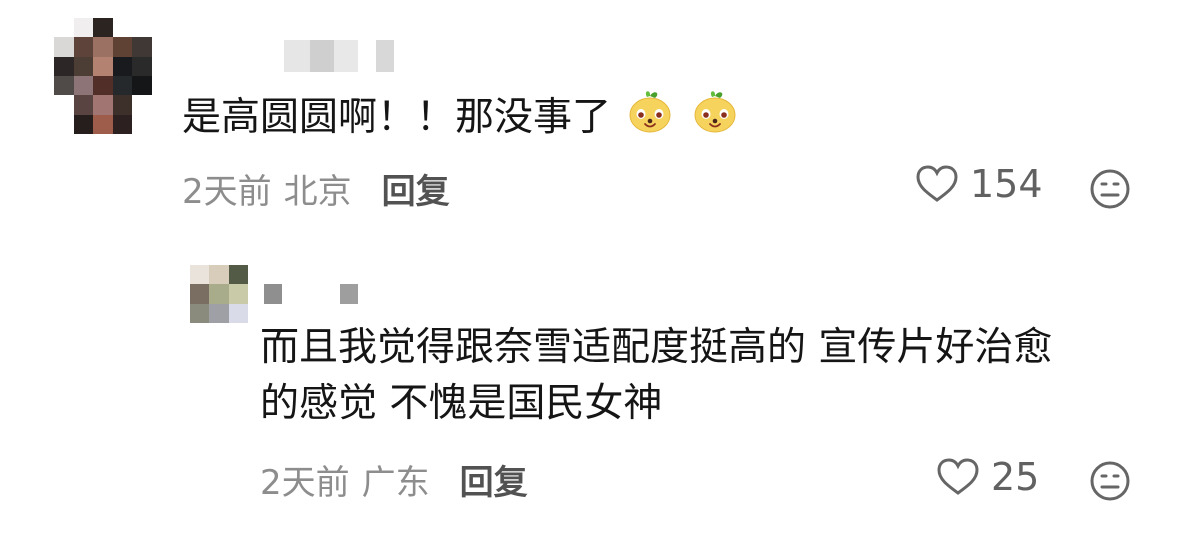  What do you see at coordinates (656, 376) in the screenshot?
I see `reply-text: 而且我觉得跟奈雪适配度挺高的 宣传片好治愈 的感觉 不愧是国民女神` at bounding box center [656, 376].